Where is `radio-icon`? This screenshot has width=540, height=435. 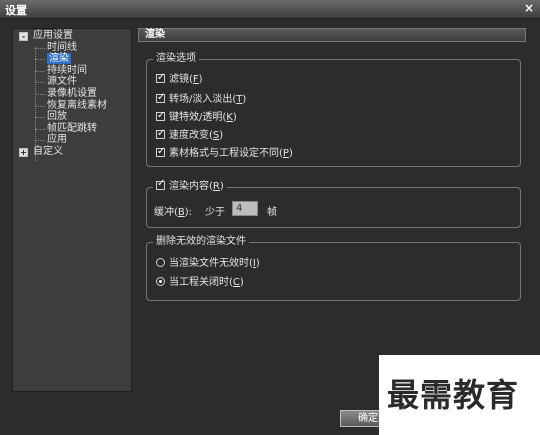
radio-icon is located at coordinates (160, 262).